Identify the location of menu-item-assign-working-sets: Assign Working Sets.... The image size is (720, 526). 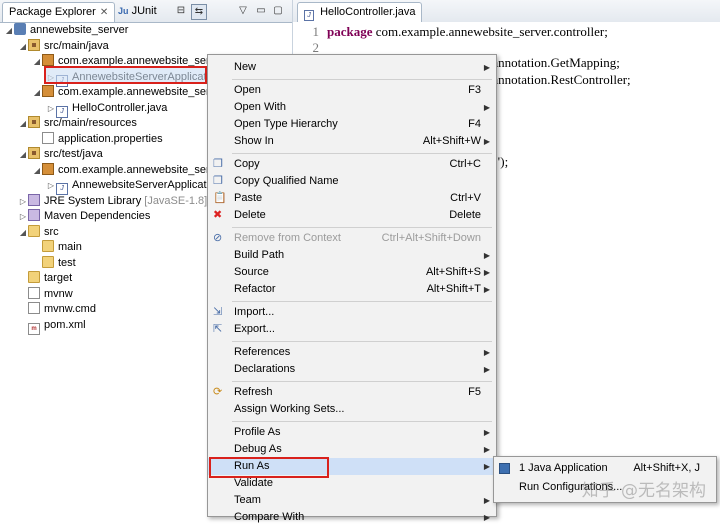
(352, 409).